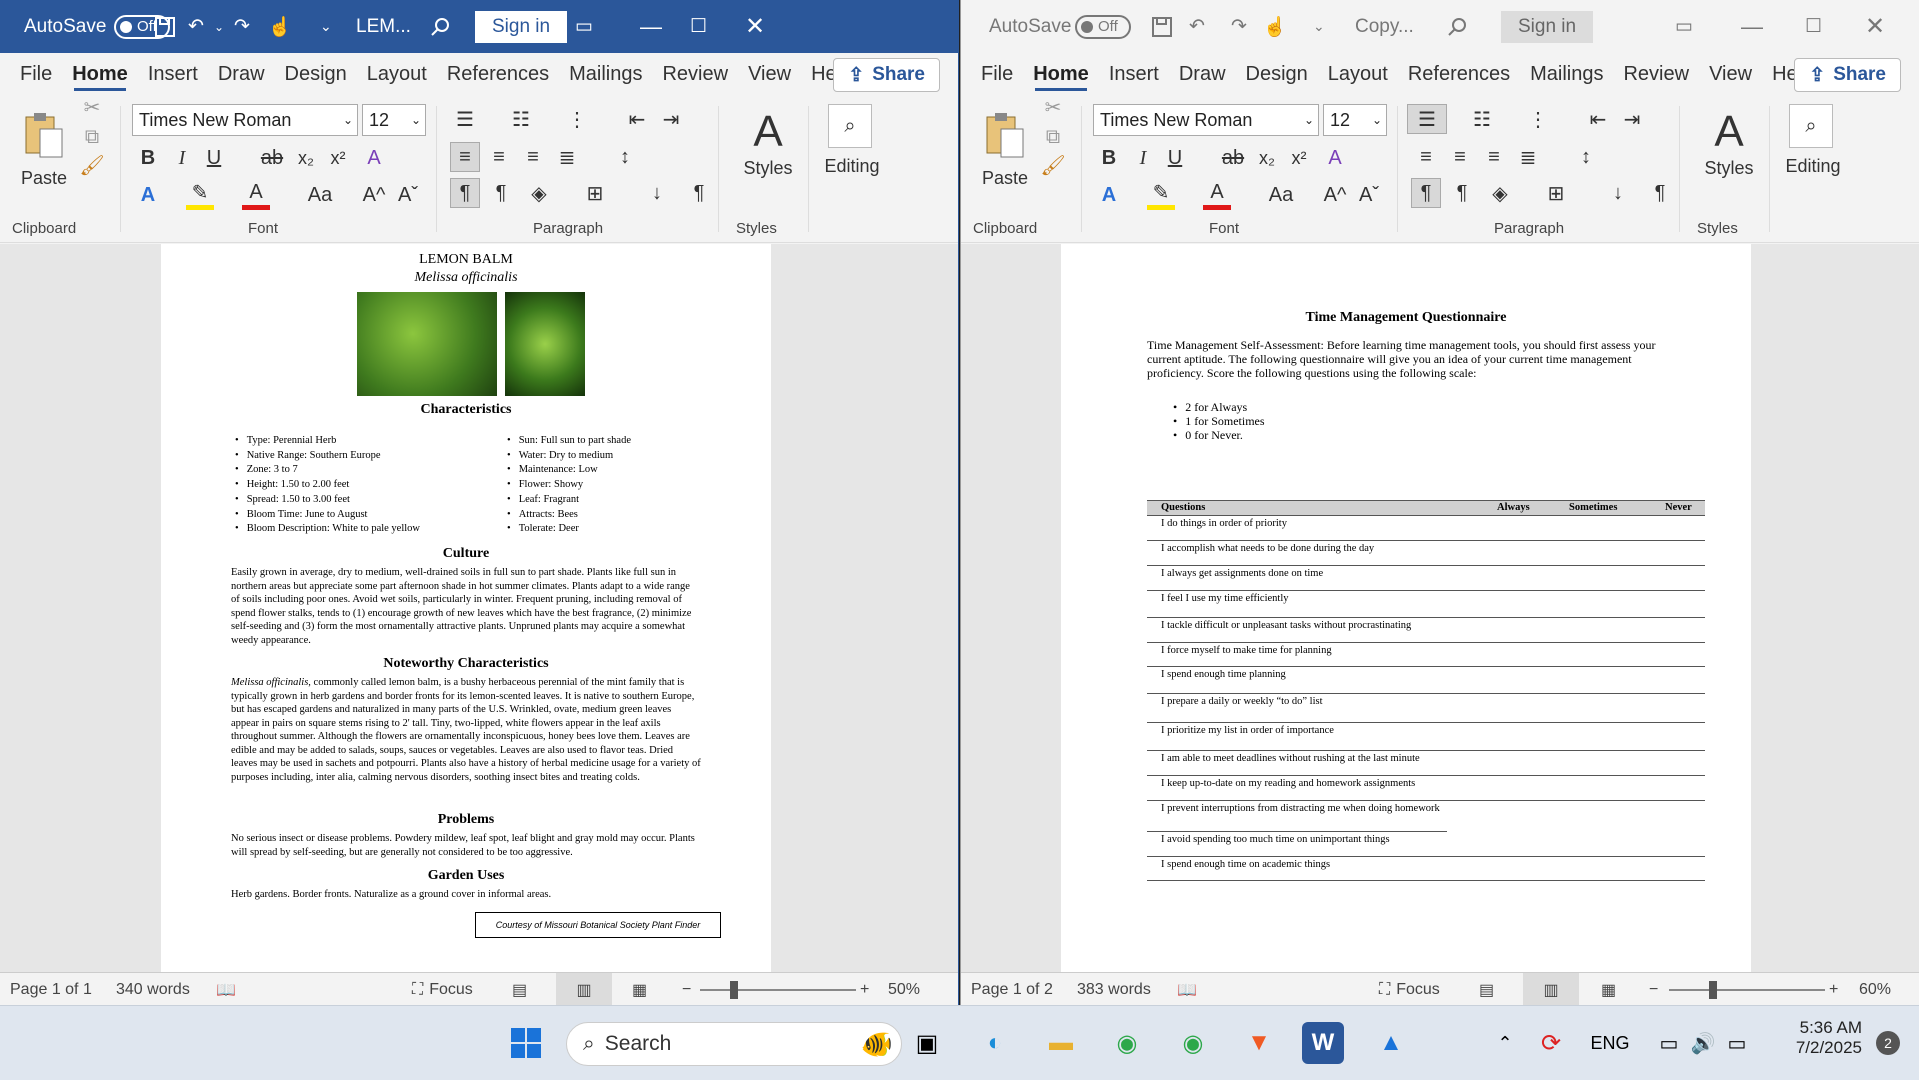  I want to click on file-explorer-icon: ▬, so click(1061, 1043).